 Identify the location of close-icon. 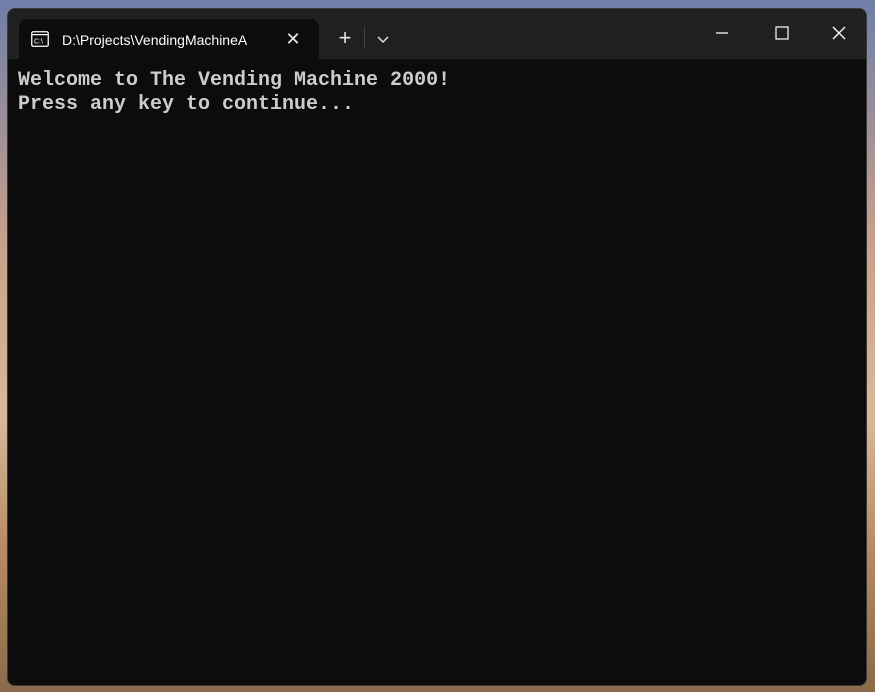
(839, 33).